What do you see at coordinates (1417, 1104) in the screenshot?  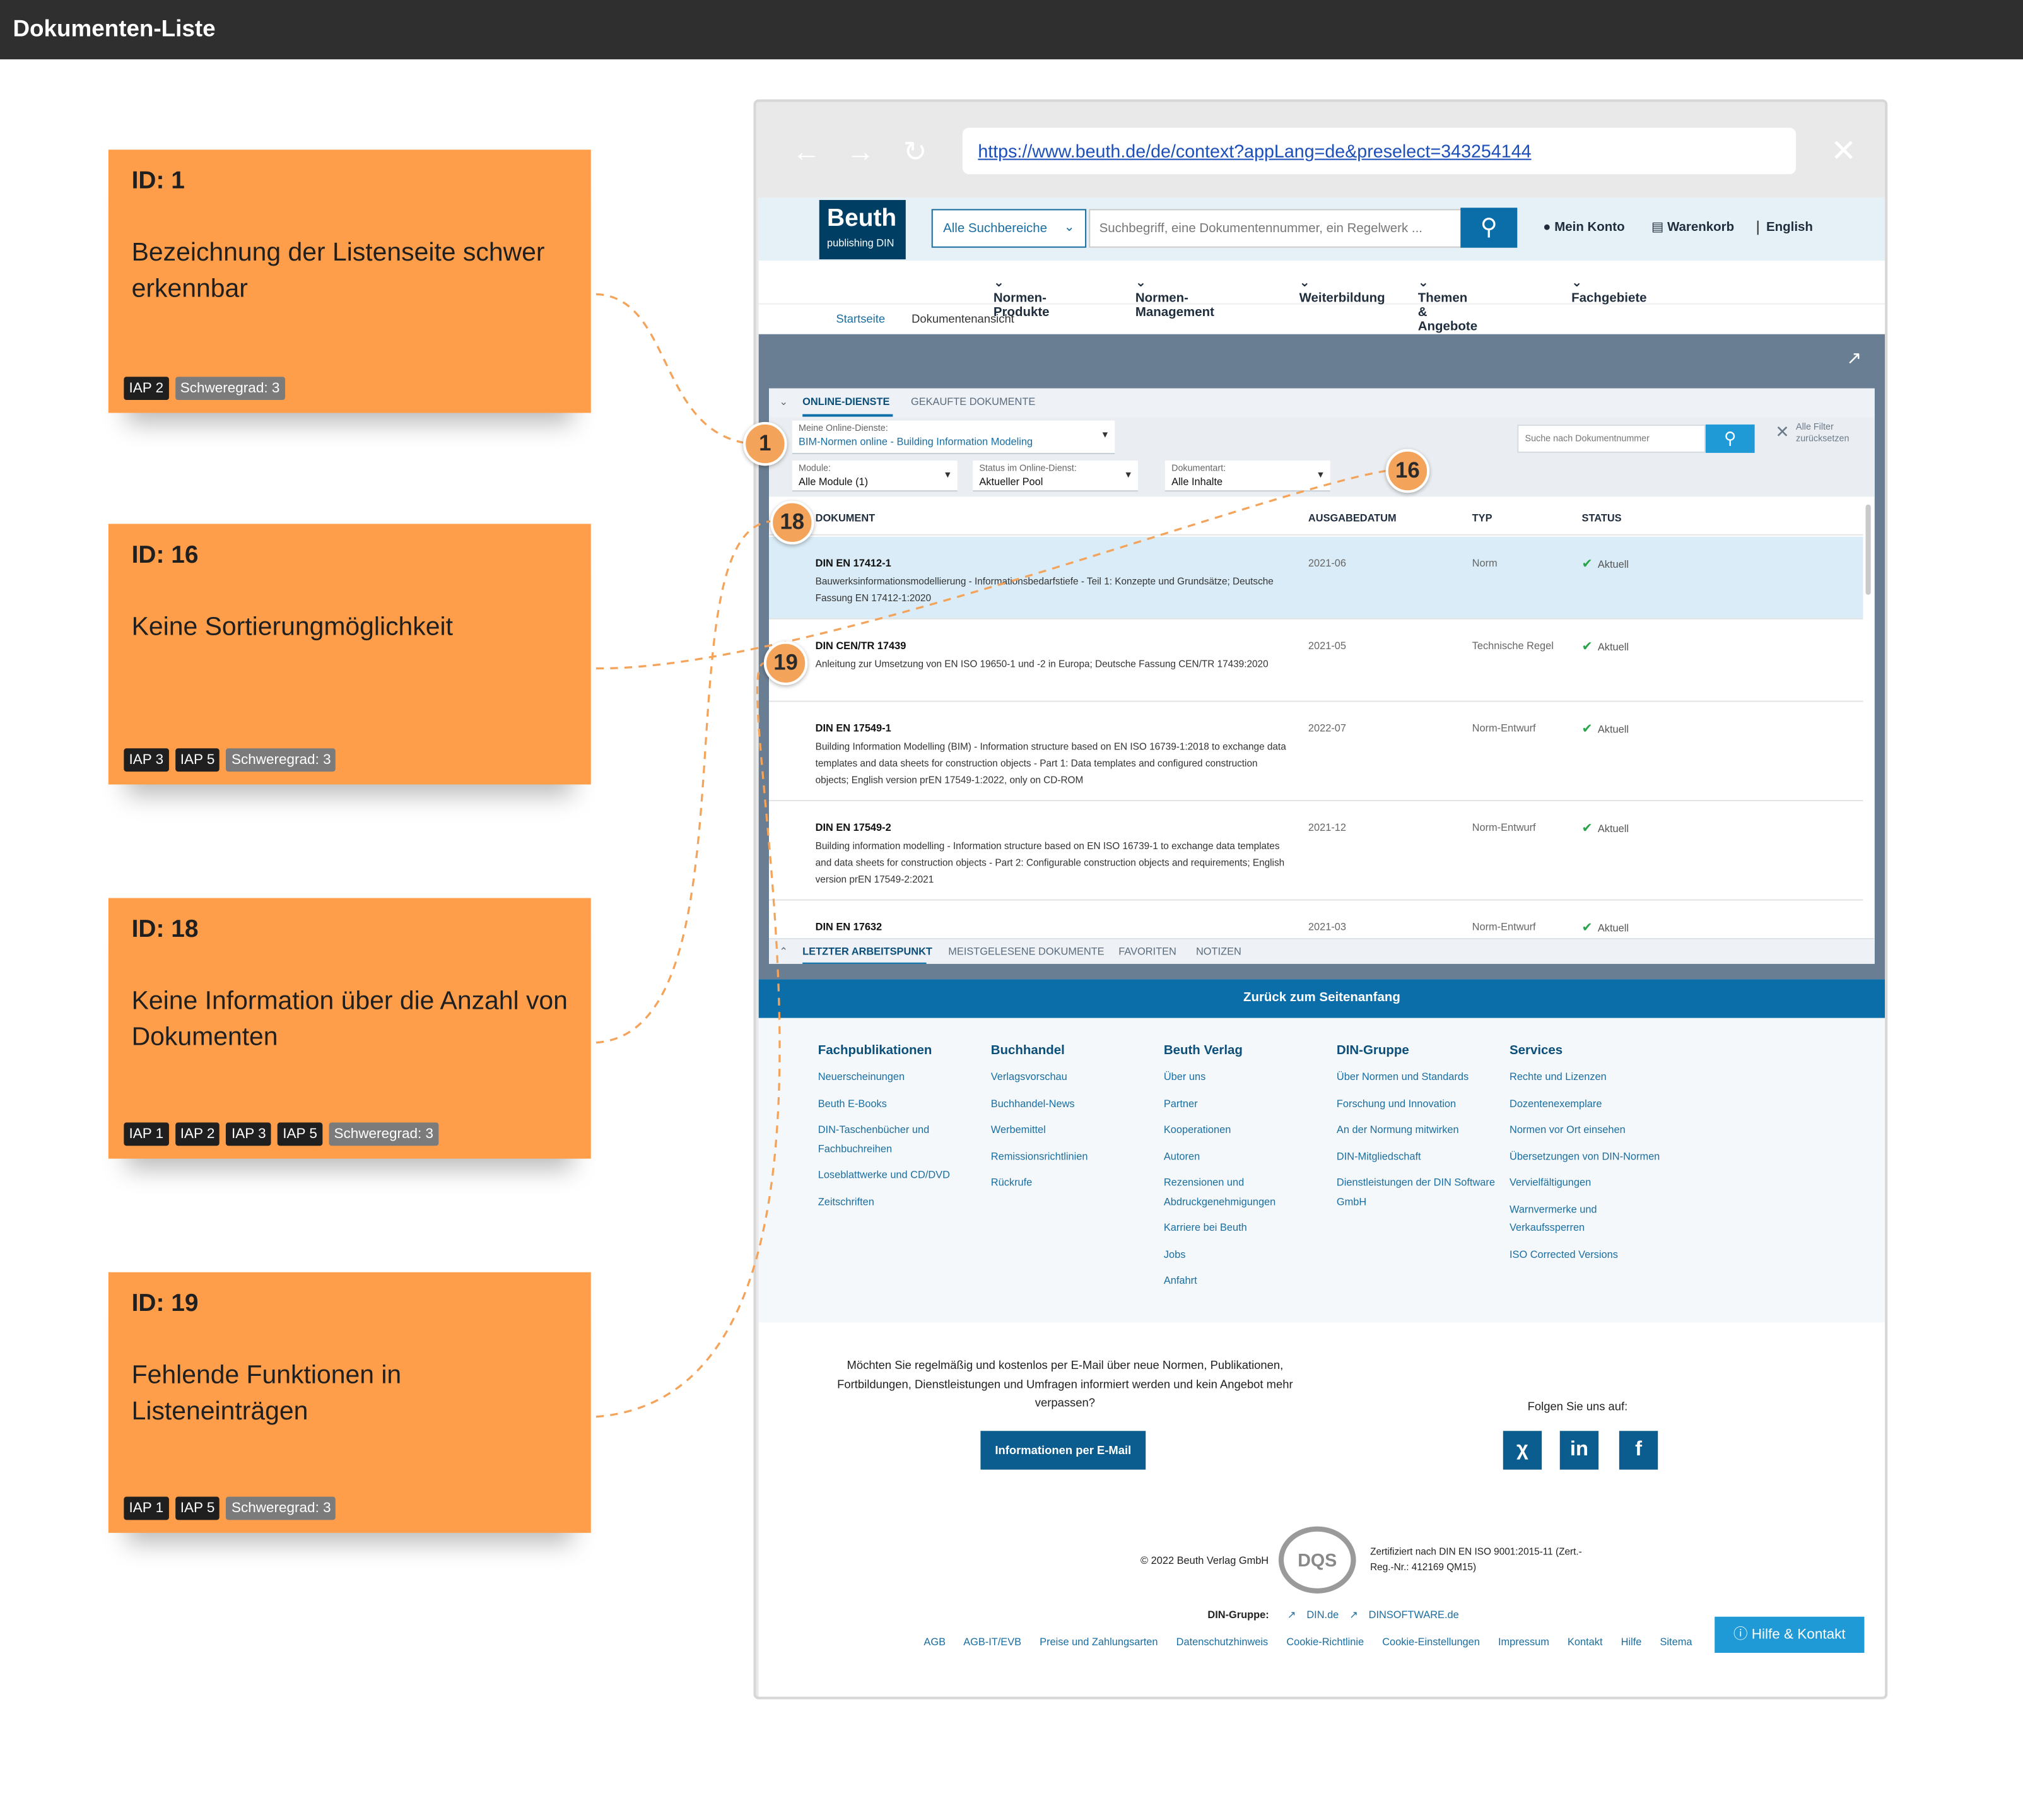 I see `footer-link: Forschung und Innovation` at bounding box center [1417, 1104].